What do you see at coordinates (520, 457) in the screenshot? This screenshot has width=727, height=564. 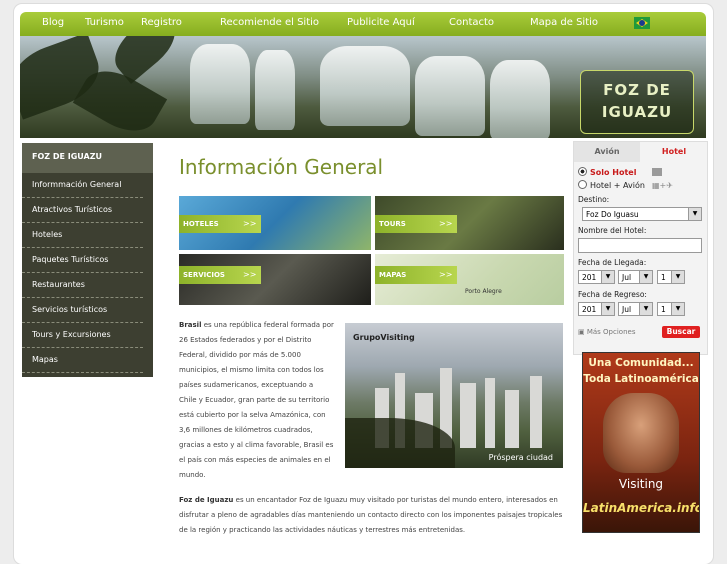 I see `photo-caption: Próspera ciudad` at bounding box center [520, 457].